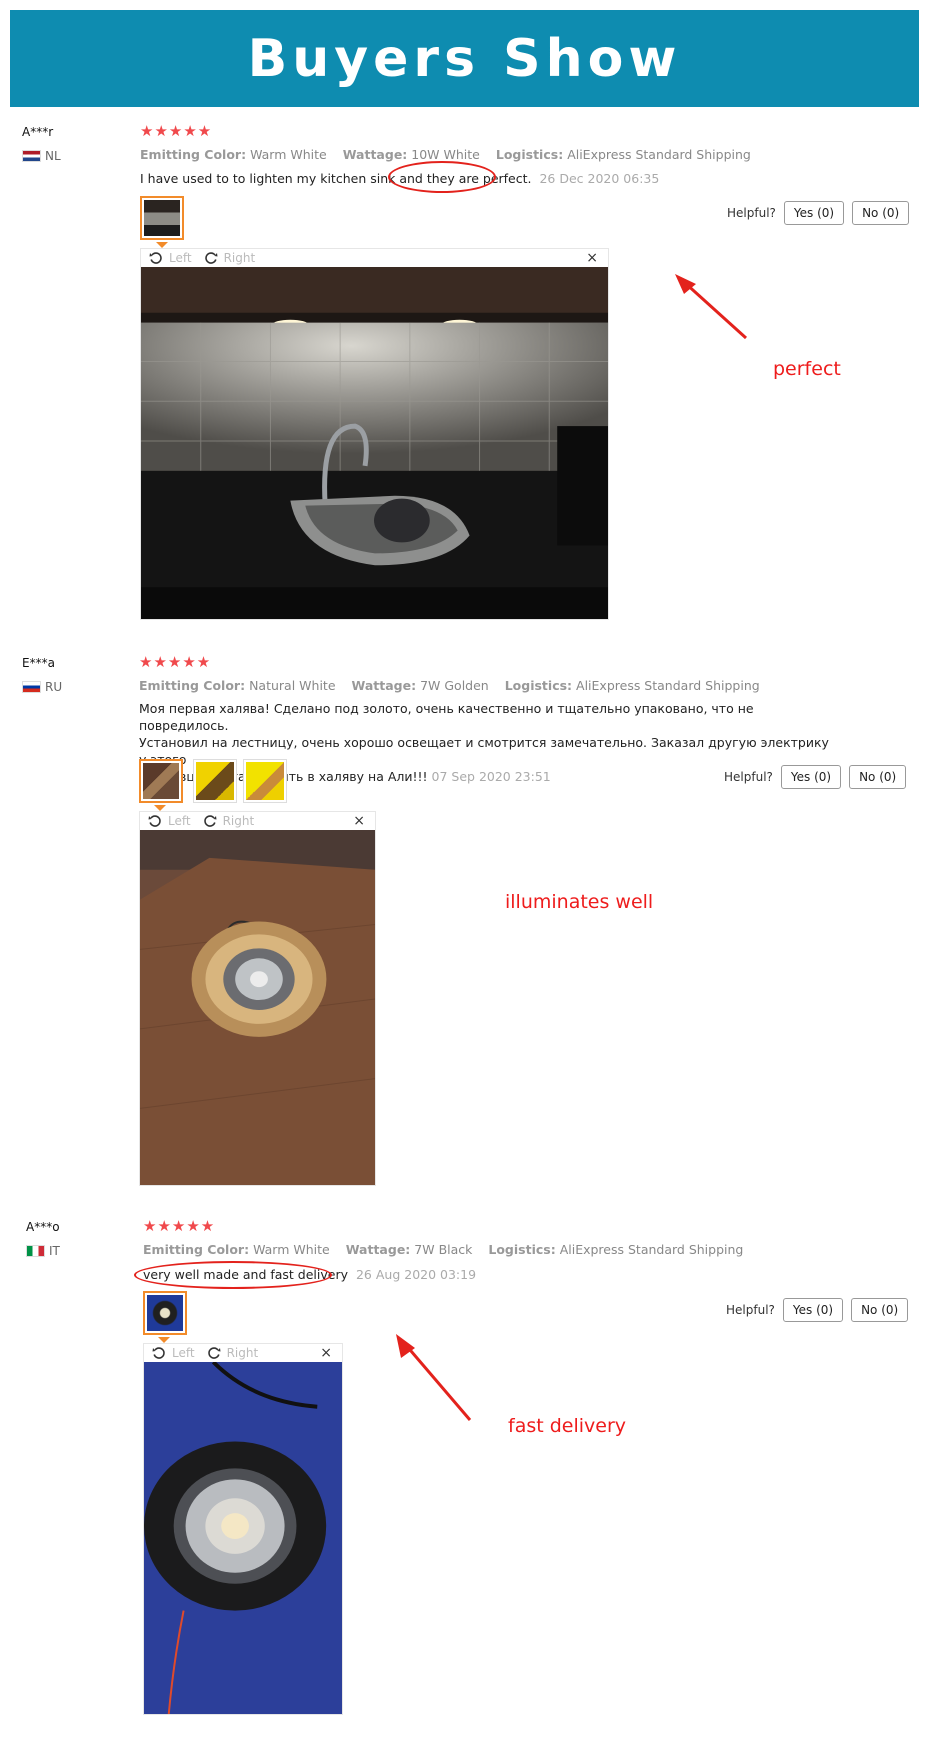  I want to click on review-photo-black-downlight, so click(243, 1538).